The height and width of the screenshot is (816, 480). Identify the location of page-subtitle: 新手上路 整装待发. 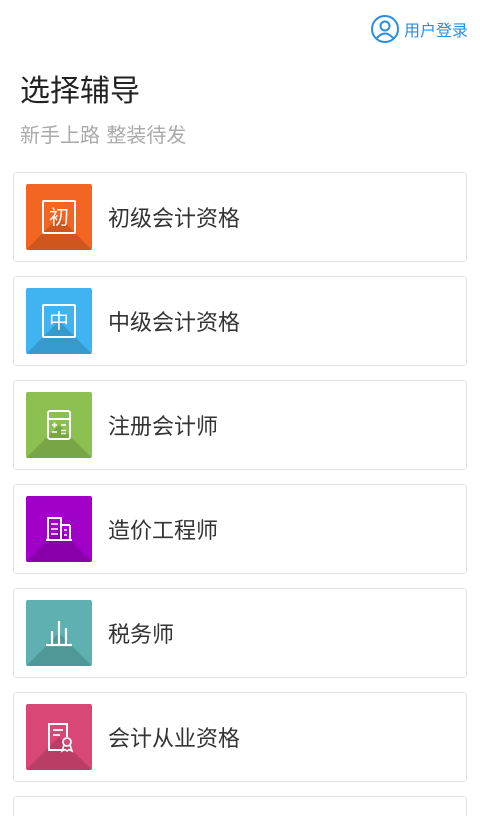
(103, 135).